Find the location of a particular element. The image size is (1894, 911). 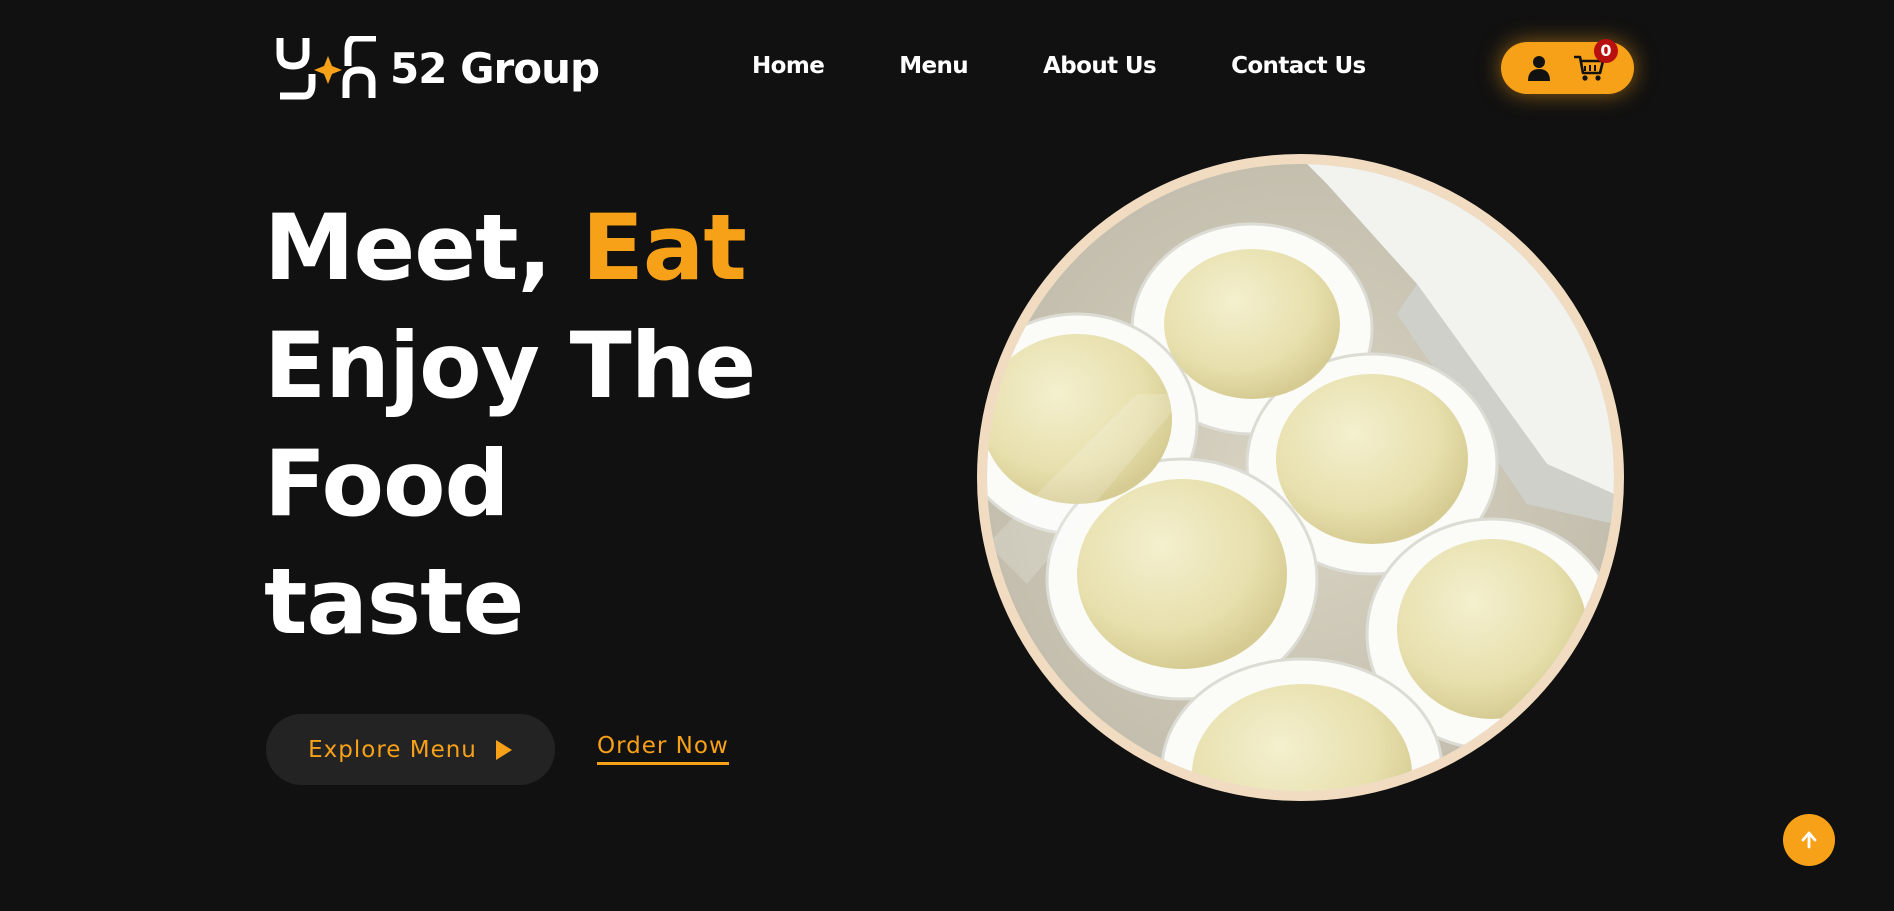

scroll-top-button is located at coordinates (1809, 840).